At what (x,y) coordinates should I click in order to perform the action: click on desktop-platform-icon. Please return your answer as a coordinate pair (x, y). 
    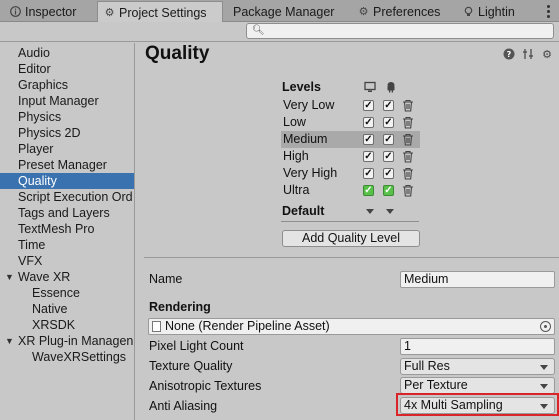
    Looking at the image, I should click on (370, 86).